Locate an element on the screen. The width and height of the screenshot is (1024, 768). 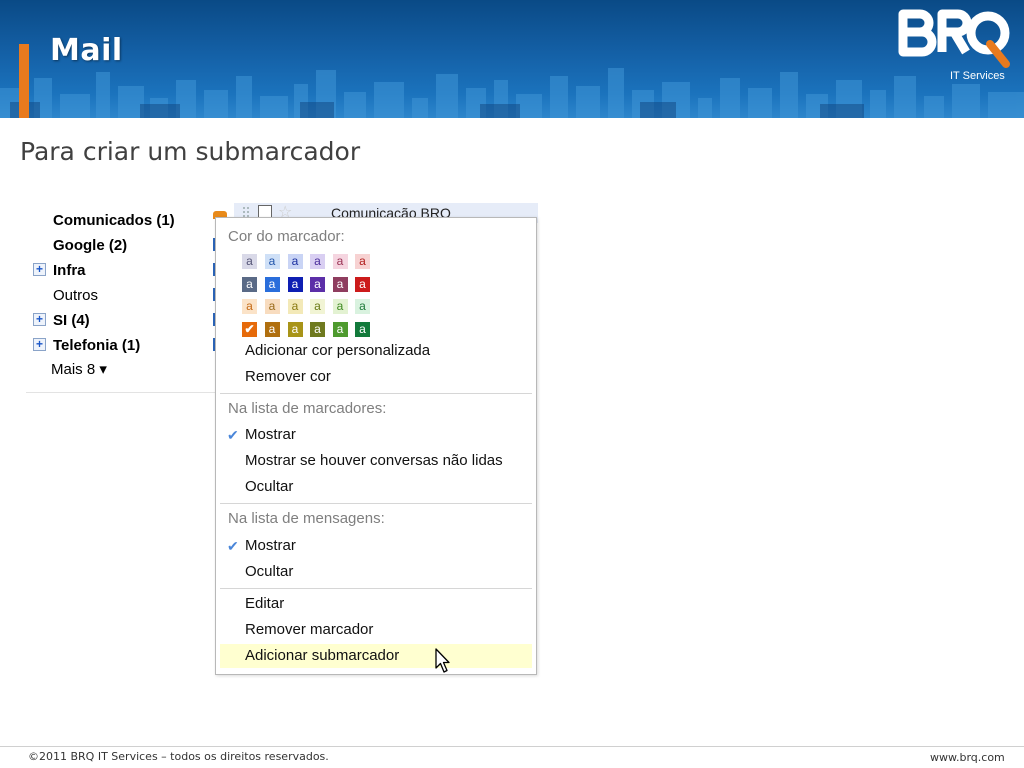
label-name: Infra is located at coordinates (69, 270).